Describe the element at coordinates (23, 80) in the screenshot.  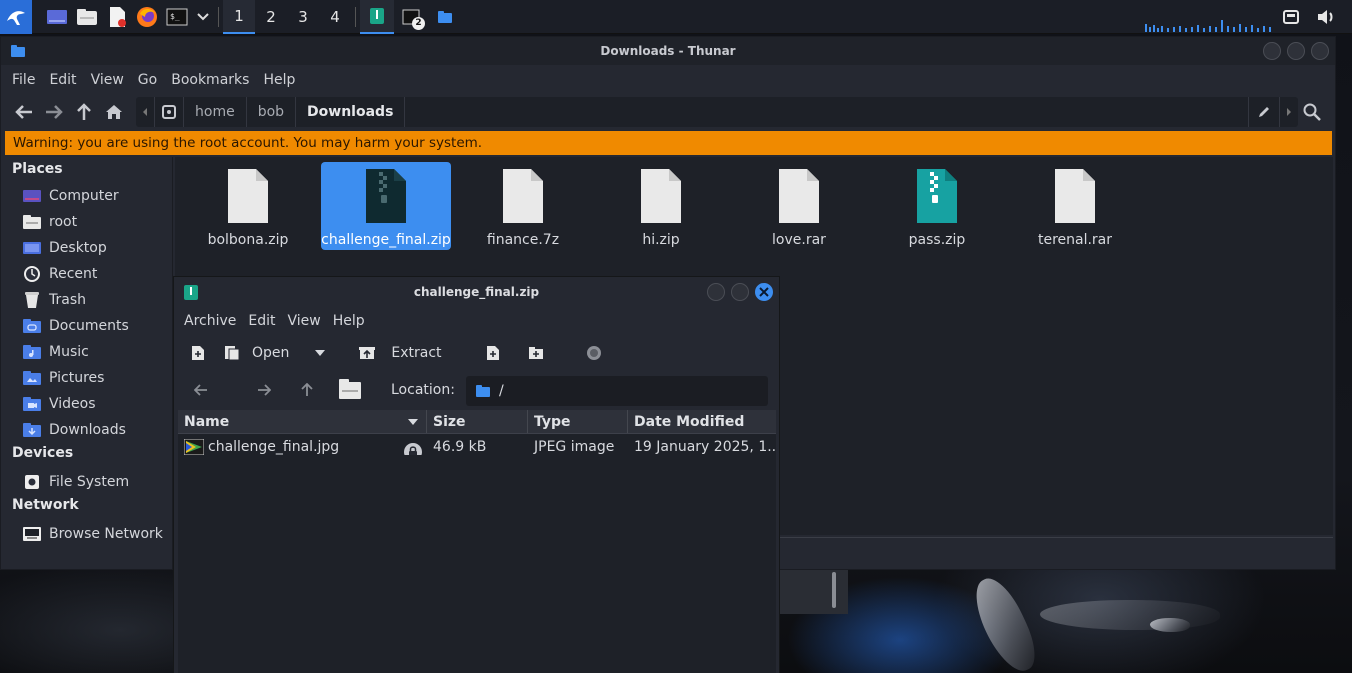
I see `menu-file: File` at that location.